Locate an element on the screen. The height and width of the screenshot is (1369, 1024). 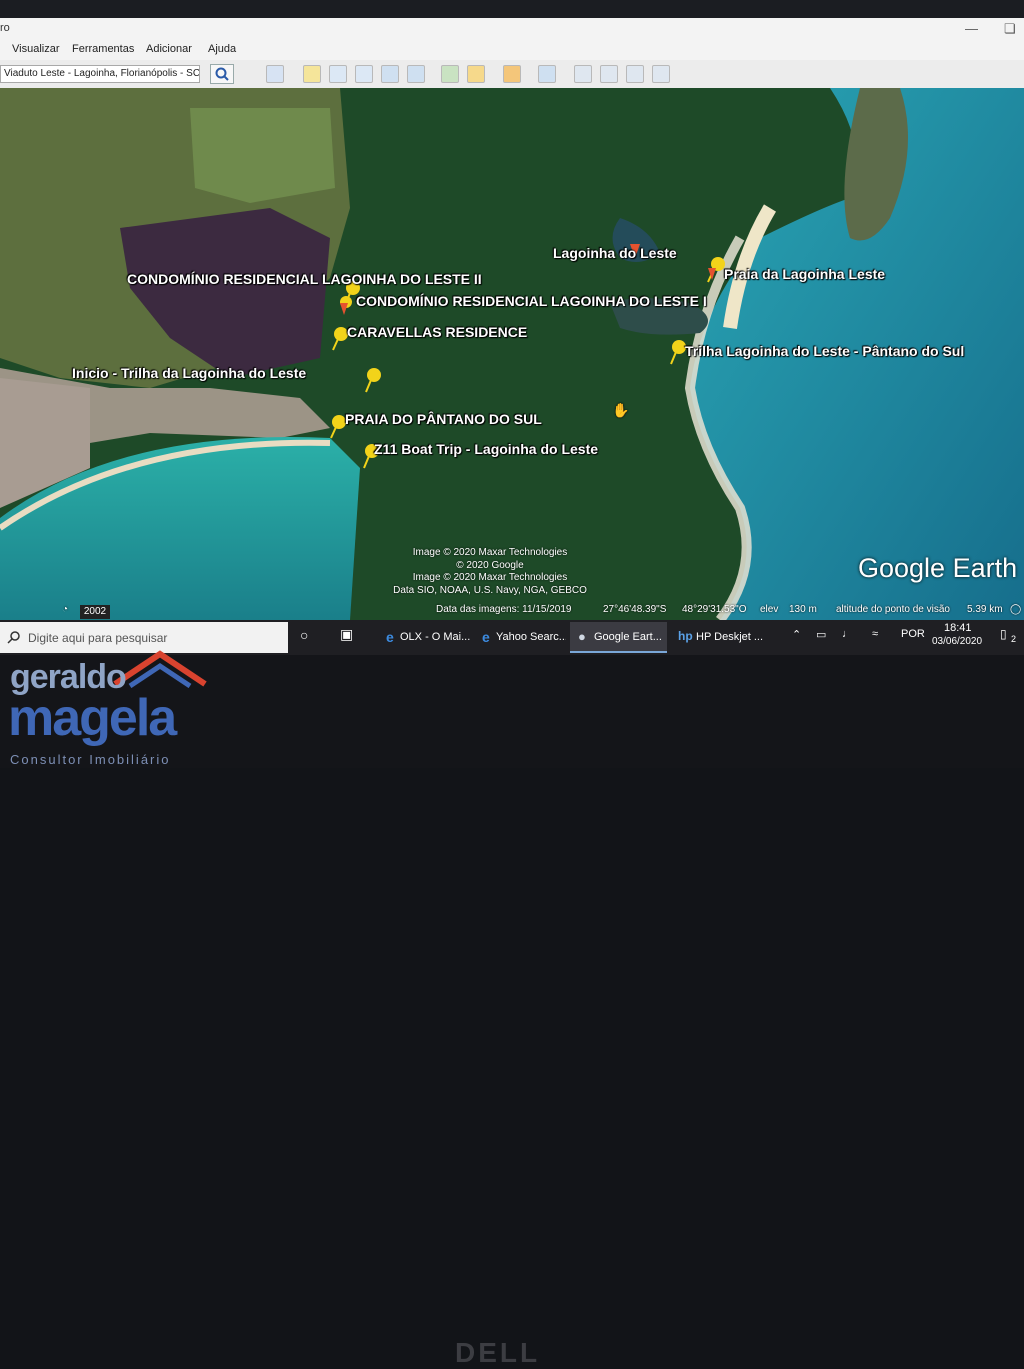
planets-icon is located at coordinates (512, 74).